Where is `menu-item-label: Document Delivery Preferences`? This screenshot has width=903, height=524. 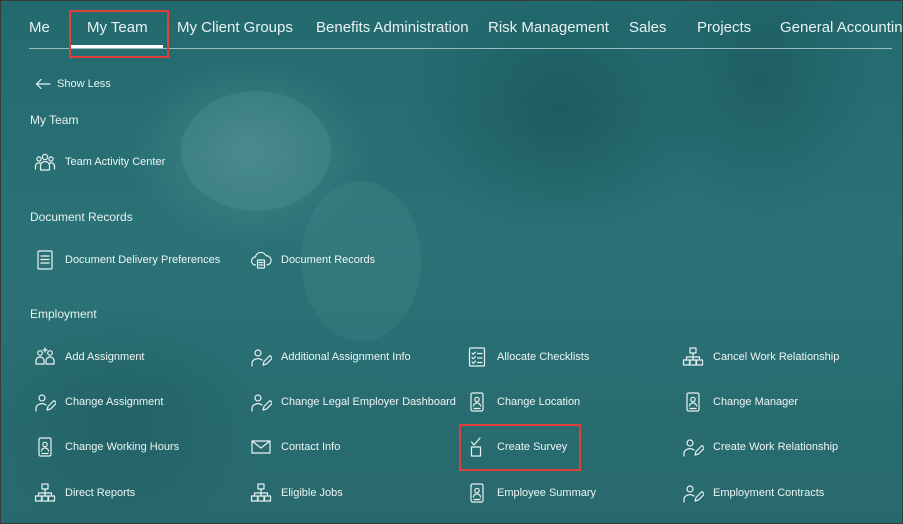
menu-item-label: Document Delivery Preferences is located at coordinates (143, 260).